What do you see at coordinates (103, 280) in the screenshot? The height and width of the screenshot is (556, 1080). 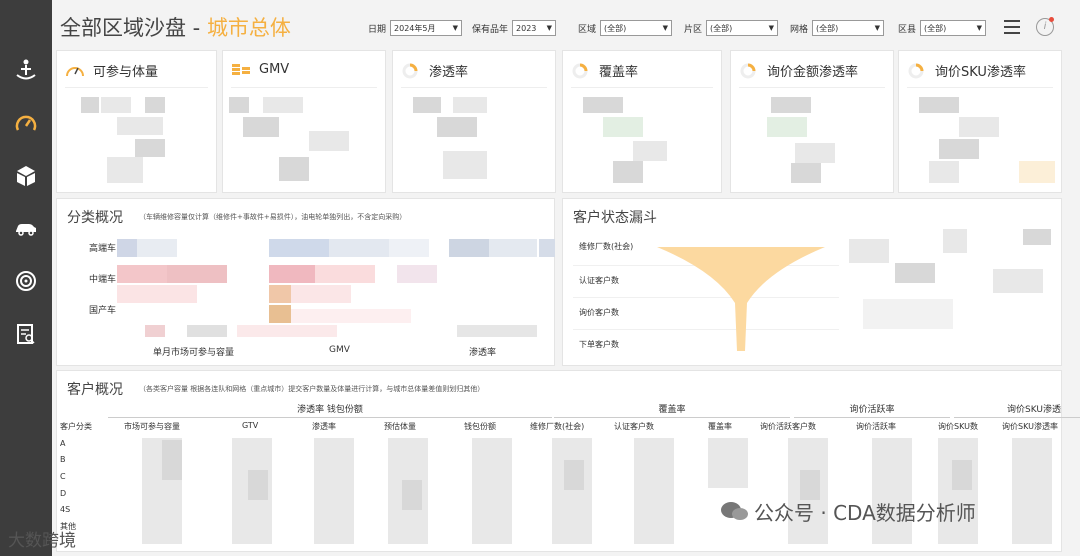 I see `row-label-mid: 中端车` at bounding box center [103, 280].